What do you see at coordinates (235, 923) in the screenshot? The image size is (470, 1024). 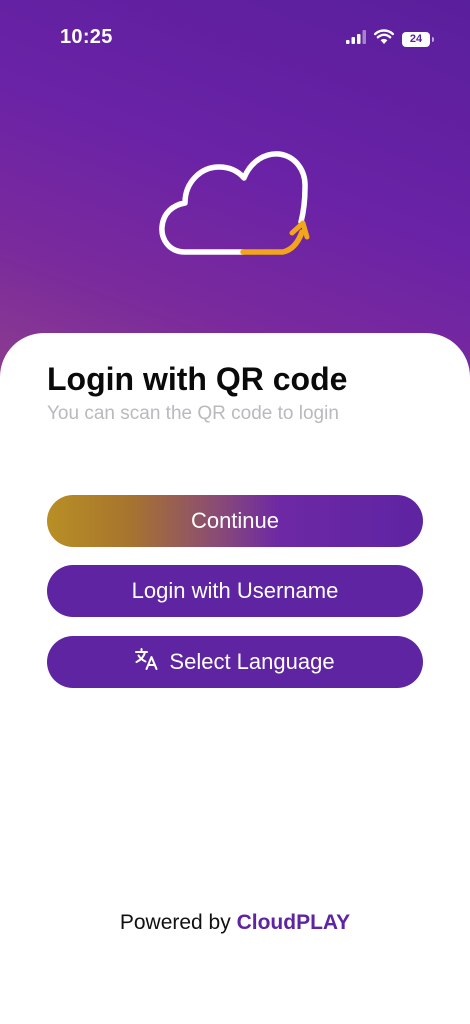 I see `powered-by-footer: Powered by CloudPLAY` at bounding box center [235, 923].